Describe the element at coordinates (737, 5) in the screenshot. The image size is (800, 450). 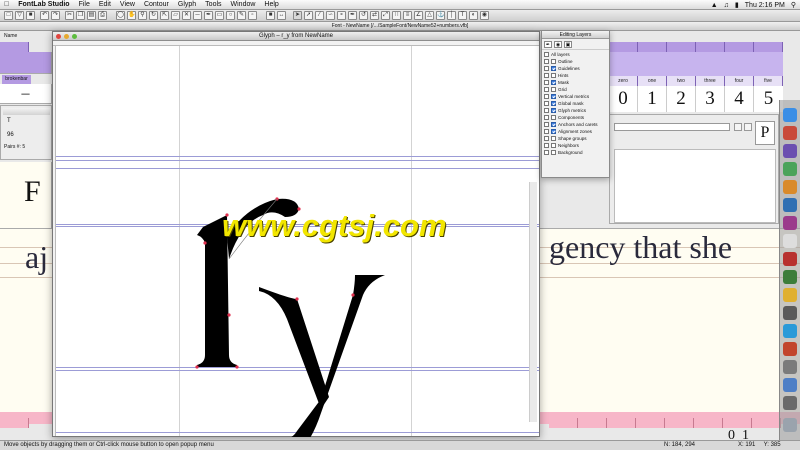
I see `battery-icon: ▮` at that location.